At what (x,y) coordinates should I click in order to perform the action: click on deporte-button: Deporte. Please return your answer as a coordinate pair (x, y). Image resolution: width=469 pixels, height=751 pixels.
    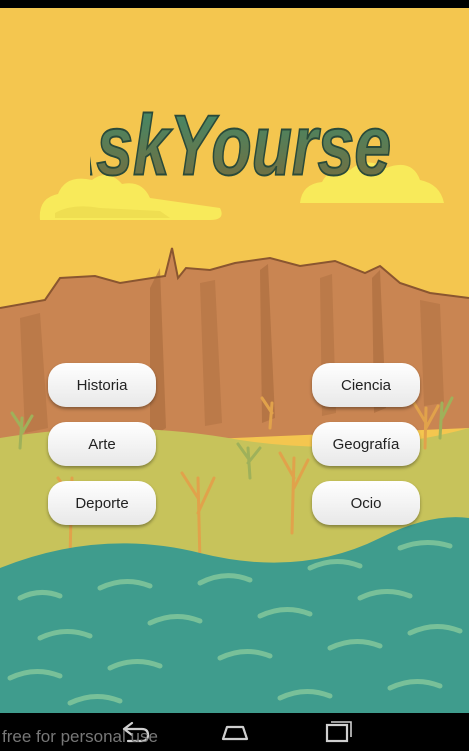
    Looking at the image, I should click on (102, 503).